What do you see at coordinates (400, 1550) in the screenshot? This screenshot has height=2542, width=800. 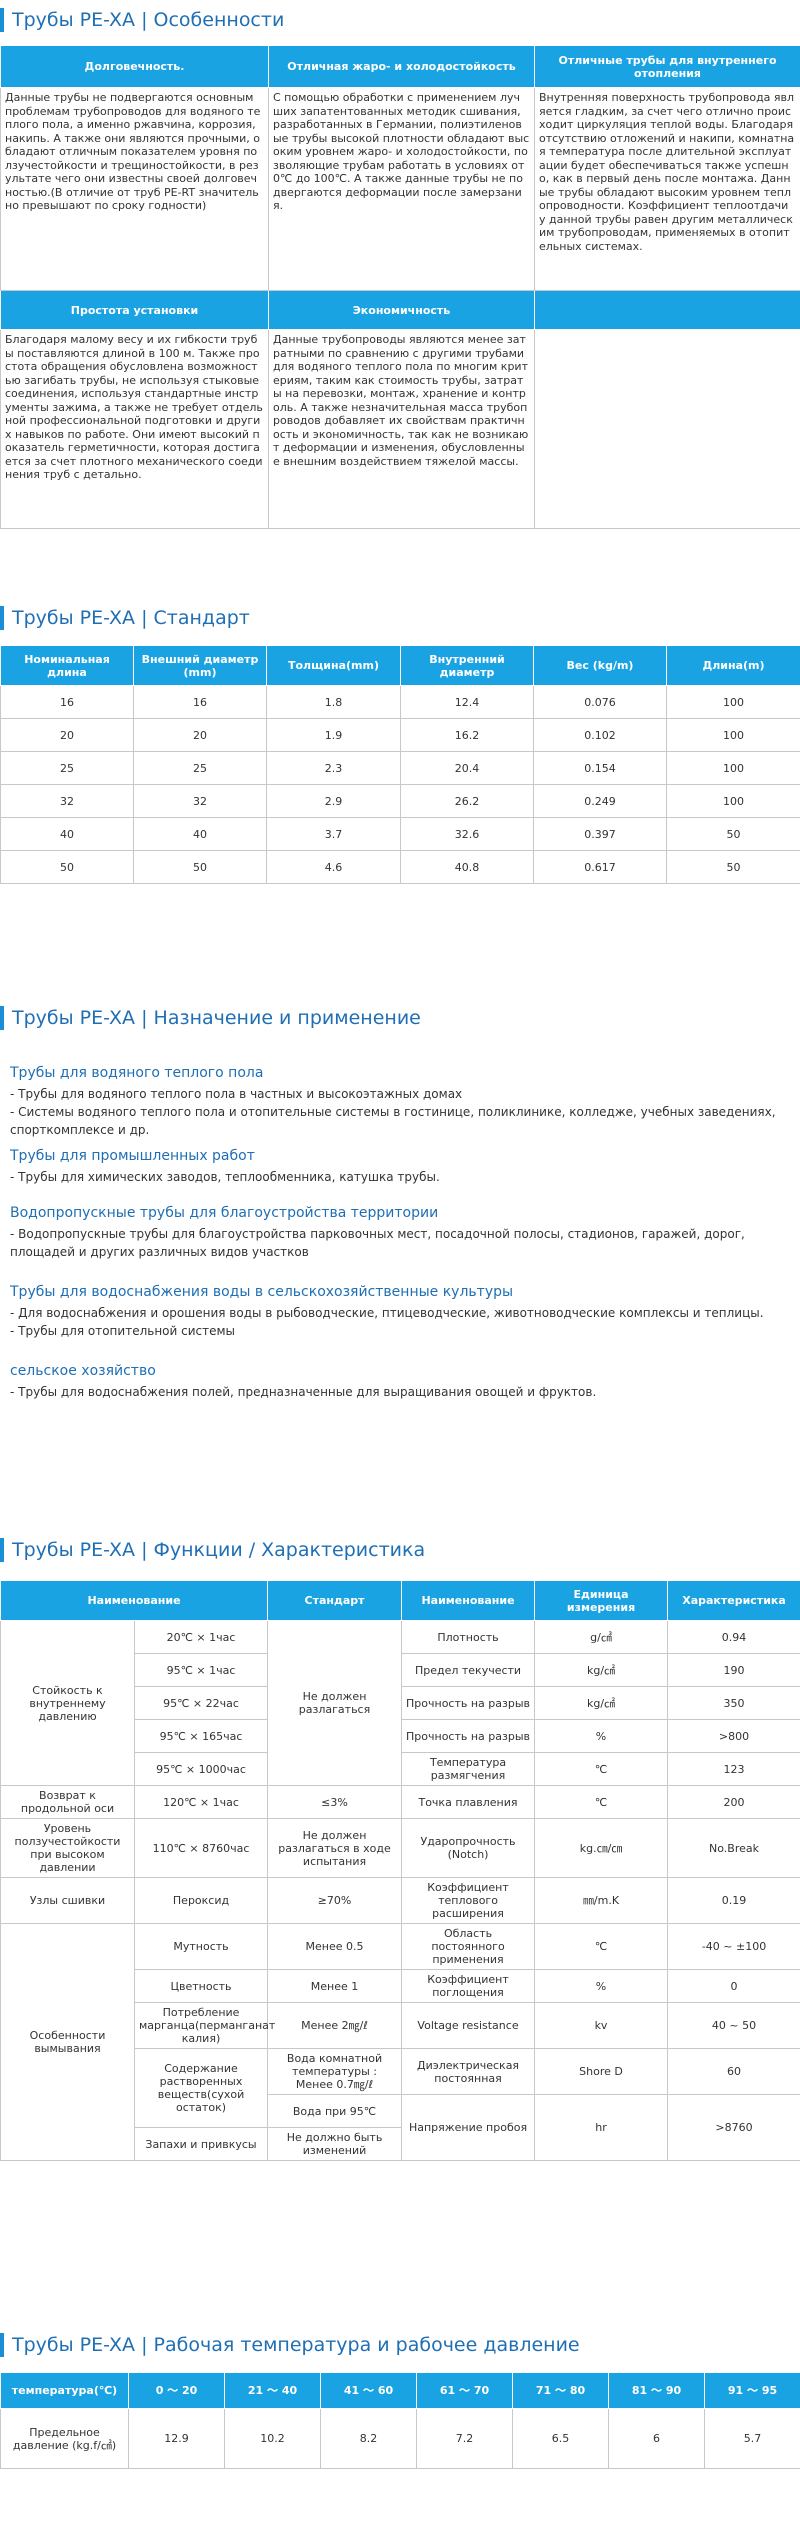 I see `section-title-characteristics: Трубы PE-XA | Функции / Характеристика` at bounding box center [400, 1550].